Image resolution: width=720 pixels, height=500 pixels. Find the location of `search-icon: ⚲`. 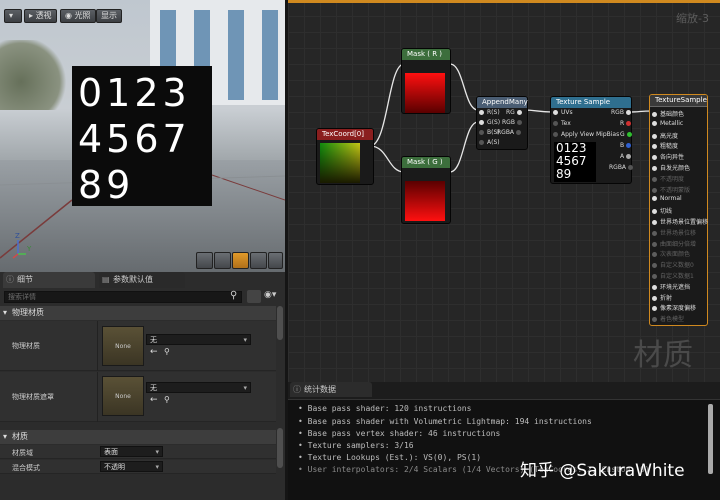

search-icon: ⚲ is located at coordinates (233, 295).